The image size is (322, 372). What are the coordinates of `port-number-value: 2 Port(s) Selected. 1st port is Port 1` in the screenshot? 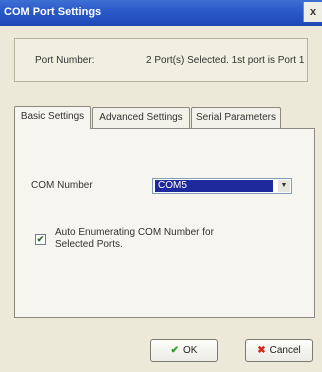 It's located at (225, 60).